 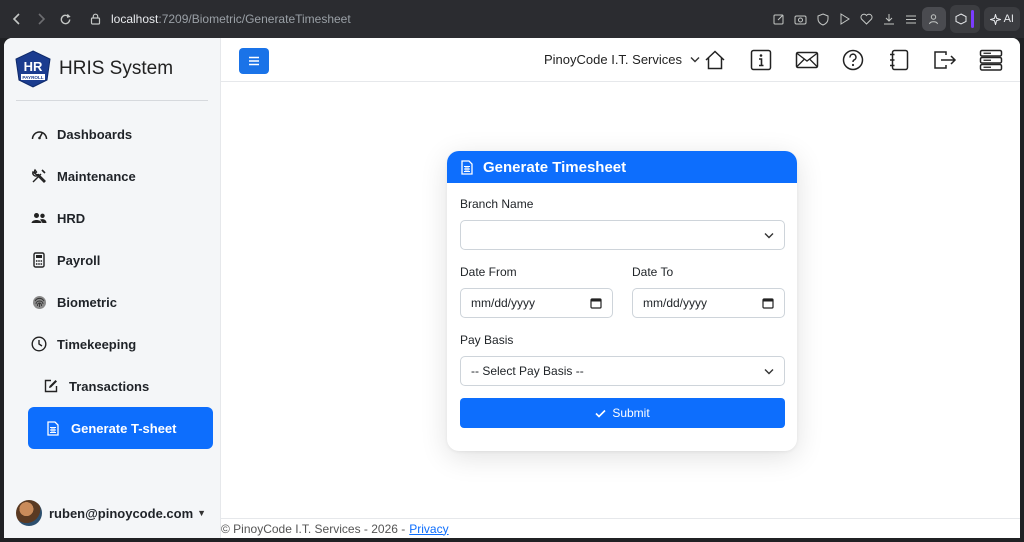 I want to click on date-to-group: Date To mm/dd/yyyy, so click(x=708, y=291).